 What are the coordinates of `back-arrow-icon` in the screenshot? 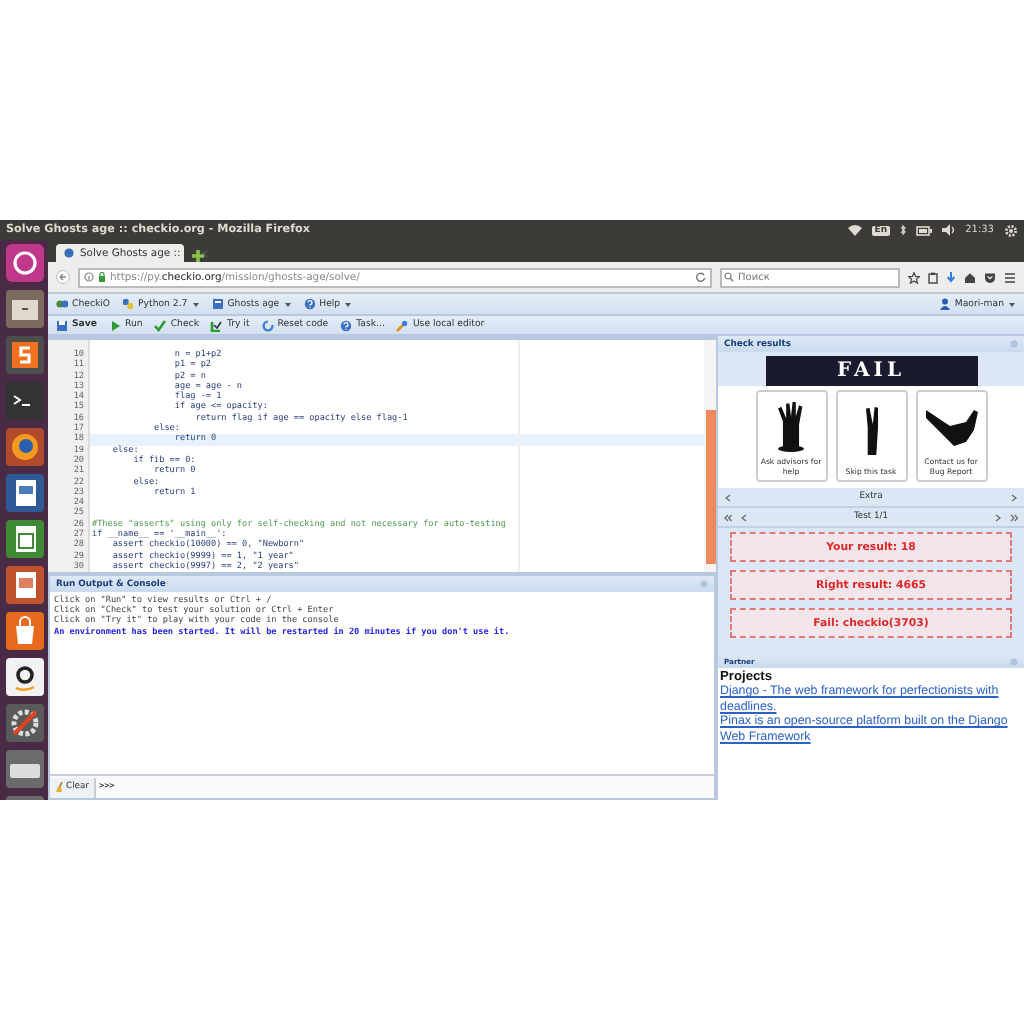 It's located at (63, 277).